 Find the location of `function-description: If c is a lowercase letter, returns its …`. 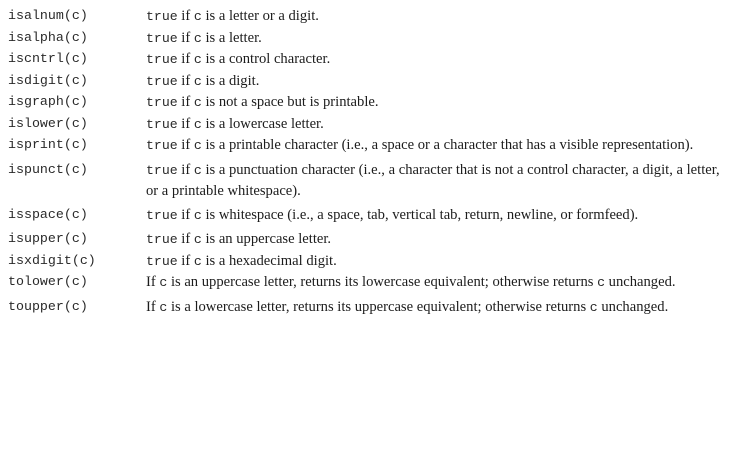

function-description: If c is a lowercase letter, returns its … is located at coordinates (439, 308).